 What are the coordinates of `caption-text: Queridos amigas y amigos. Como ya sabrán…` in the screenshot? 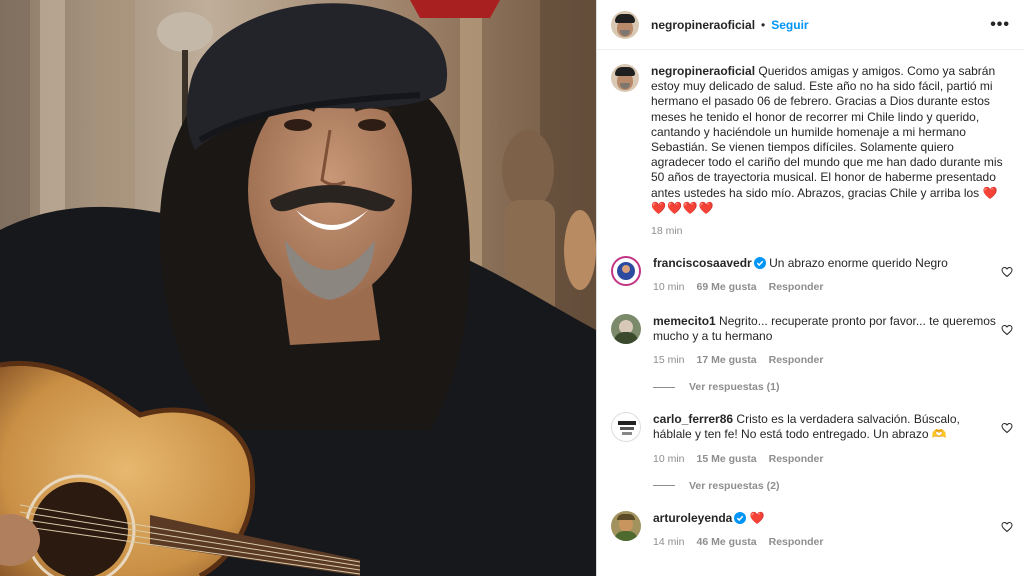 It's located at (827, 132).